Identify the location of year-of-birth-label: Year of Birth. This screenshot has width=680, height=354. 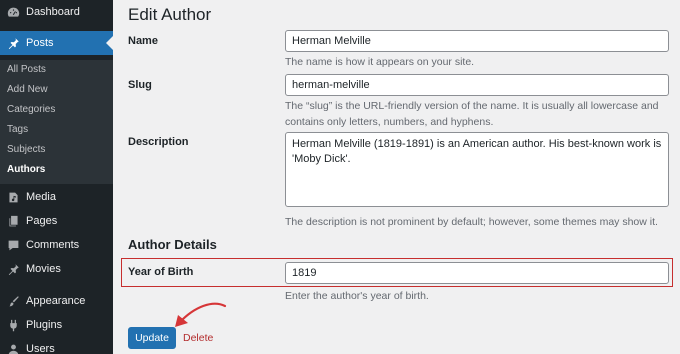
(161, 272).